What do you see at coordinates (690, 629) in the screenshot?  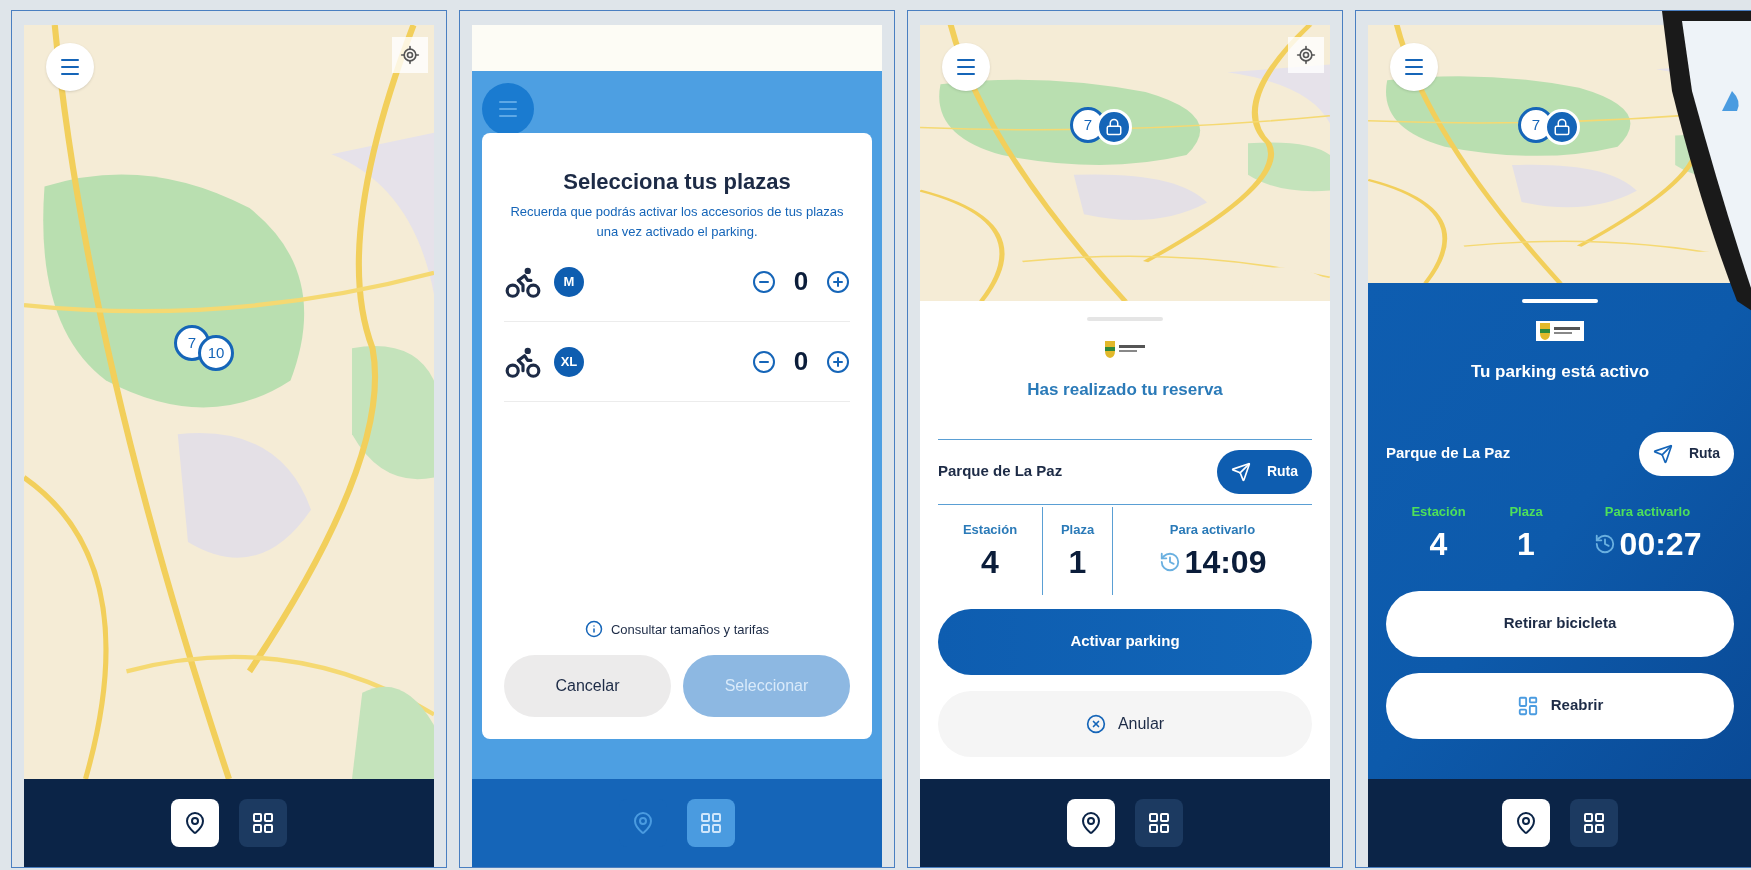 I see `sizes-and-rates-link: Consultar tamaños y tarifas` at bounding box center [690, 629].